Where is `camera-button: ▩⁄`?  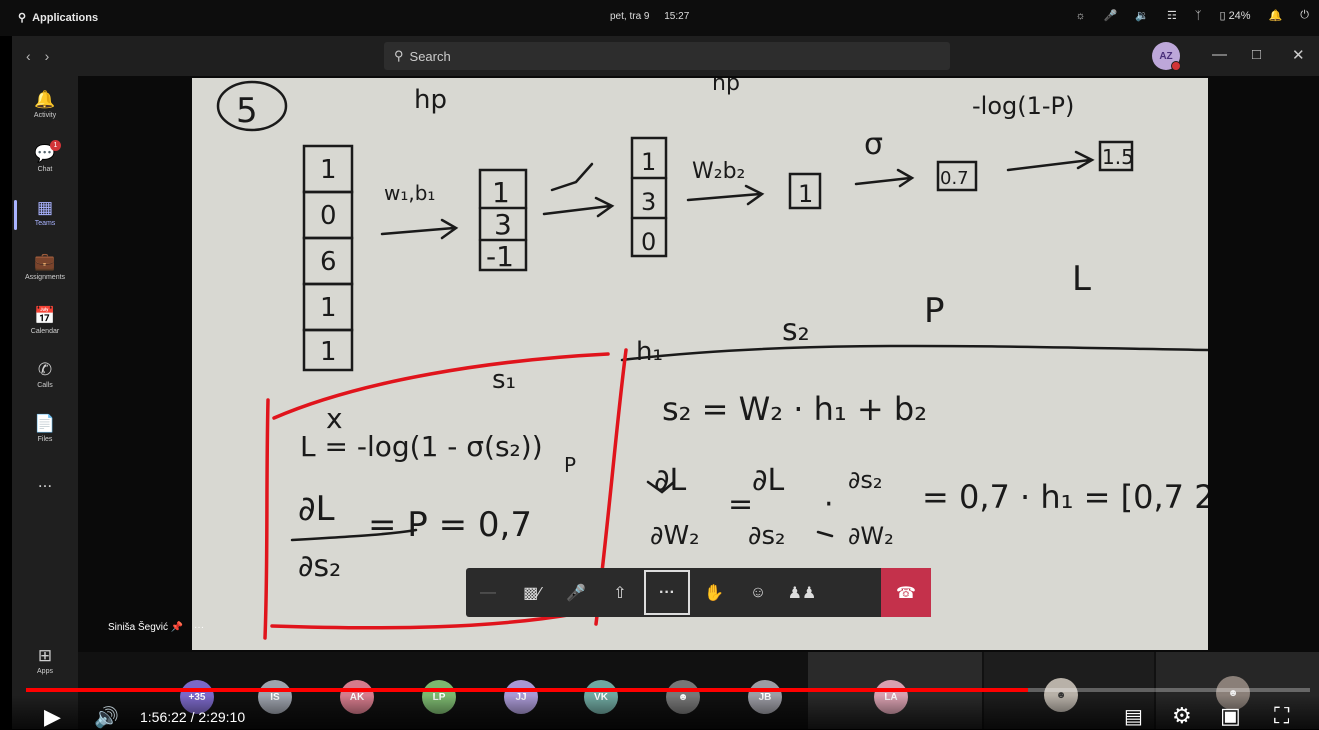 camera-button: ▩⁄ is located at coordinates (532, 592).